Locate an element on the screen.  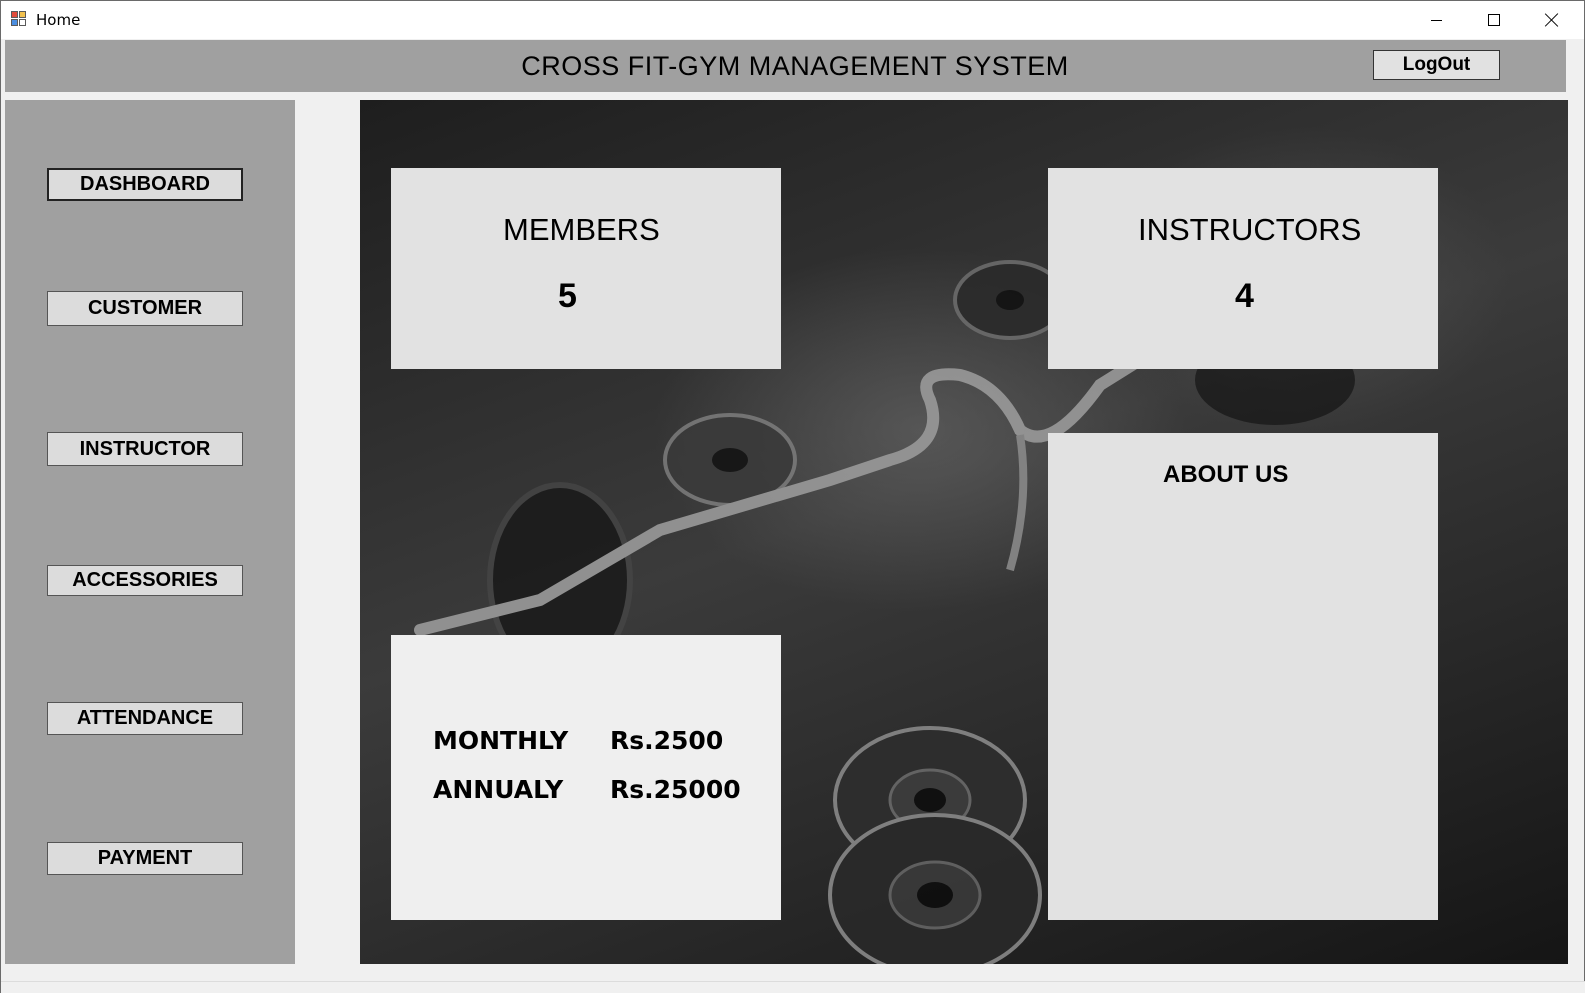
app-header: CROSS FIT-GYM MANAGEMENT SYSTEM LogOut is located at coordinates (785, 66).